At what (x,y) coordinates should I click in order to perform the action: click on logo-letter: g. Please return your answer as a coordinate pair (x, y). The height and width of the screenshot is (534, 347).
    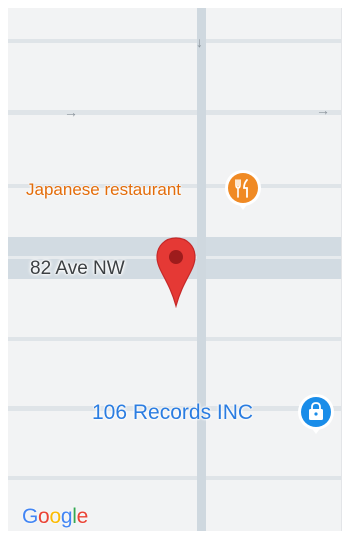
    Looking at the image, I should click on (66, 516).